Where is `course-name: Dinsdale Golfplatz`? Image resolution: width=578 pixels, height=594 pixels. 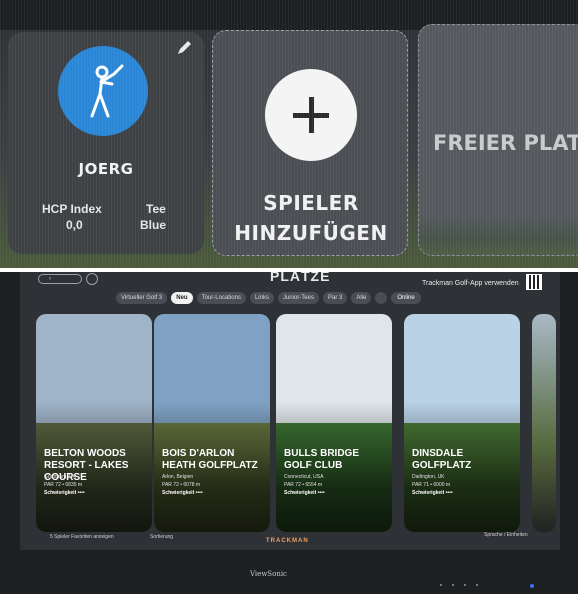
course-name: Dinsdale Golfplatz is located at coordinates (442, 459).